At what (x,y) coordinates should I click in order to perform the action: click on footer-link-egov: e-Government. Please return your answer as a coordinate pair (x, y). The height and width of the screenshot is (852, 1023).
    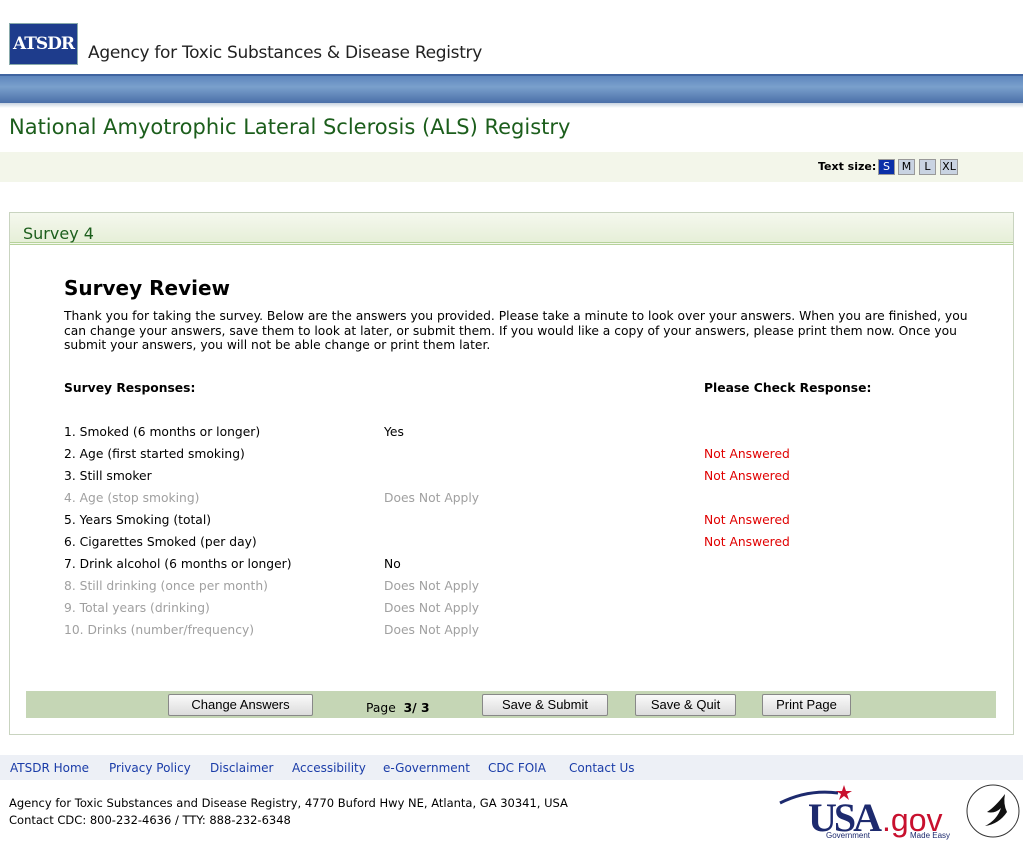
    Looking at the image, I should click on (426, 768).